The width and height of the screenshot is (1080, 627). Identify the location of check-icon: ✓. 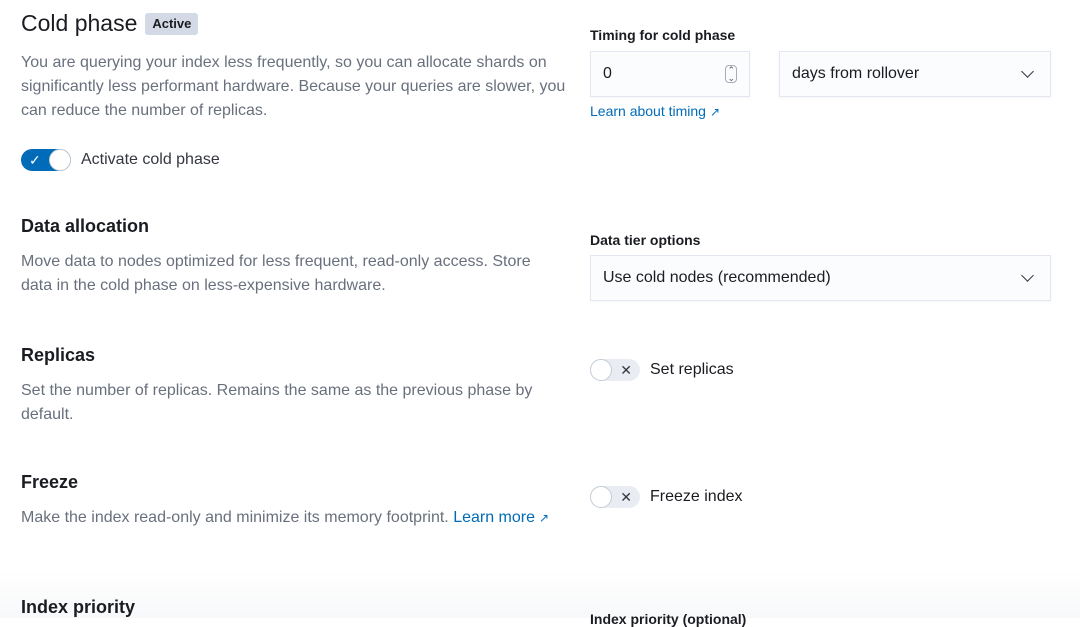
(35, 160).